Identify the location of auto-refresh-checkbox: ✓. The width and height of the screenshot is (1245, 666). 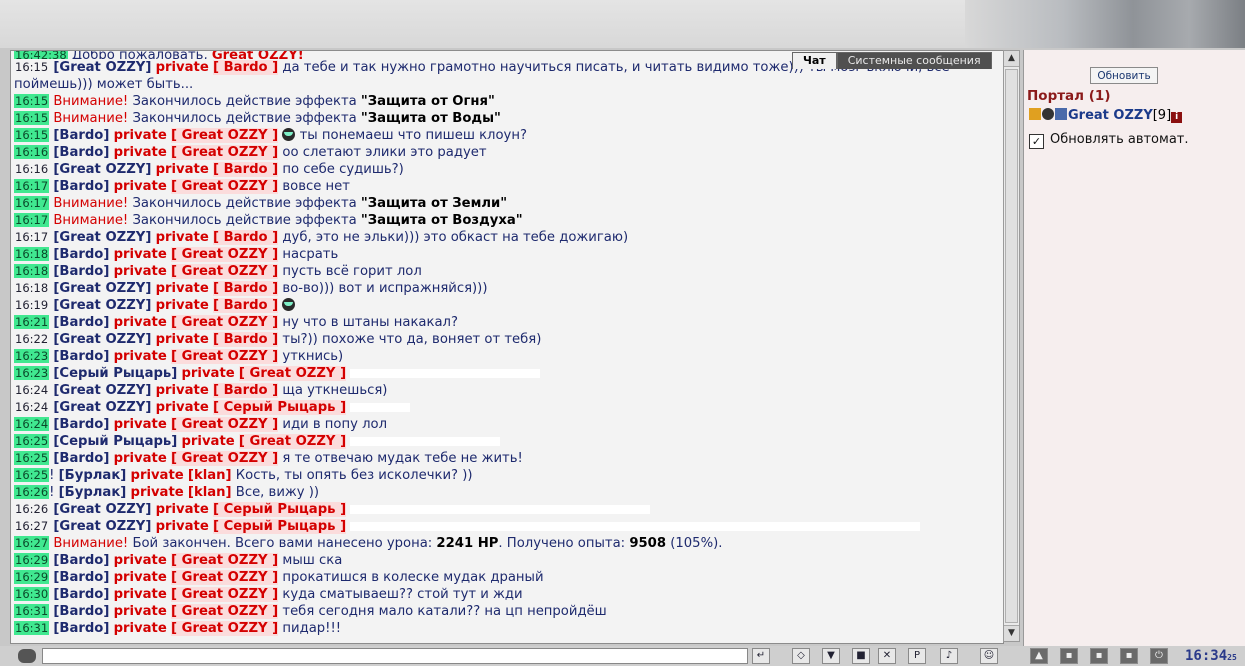
(1036, 141).